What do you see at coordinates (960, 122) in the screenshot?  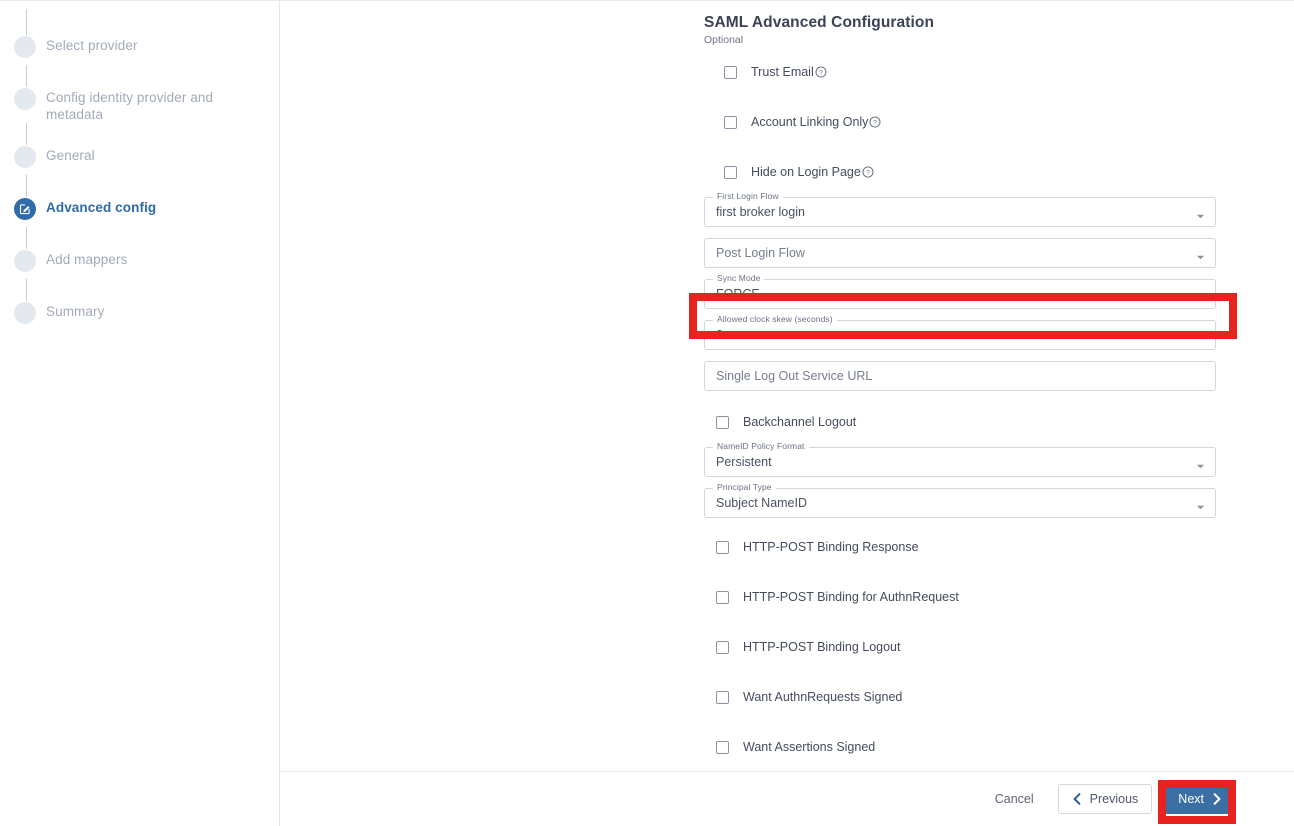 I see `checkbox-row-account-linking-only: Account Linking Only?` at bounding box center [960, 122].